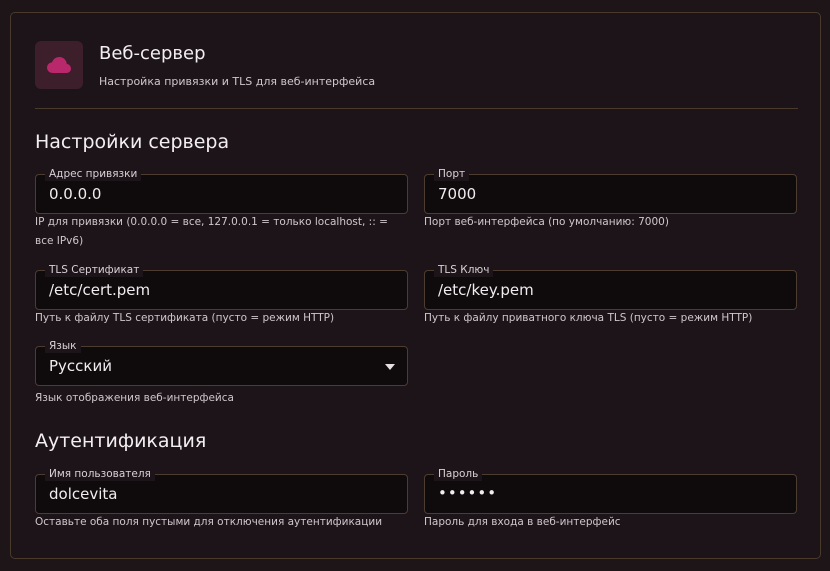 This screenshot has height=571, width=830. I want to click on language-label: Язык, so click(63, 346).